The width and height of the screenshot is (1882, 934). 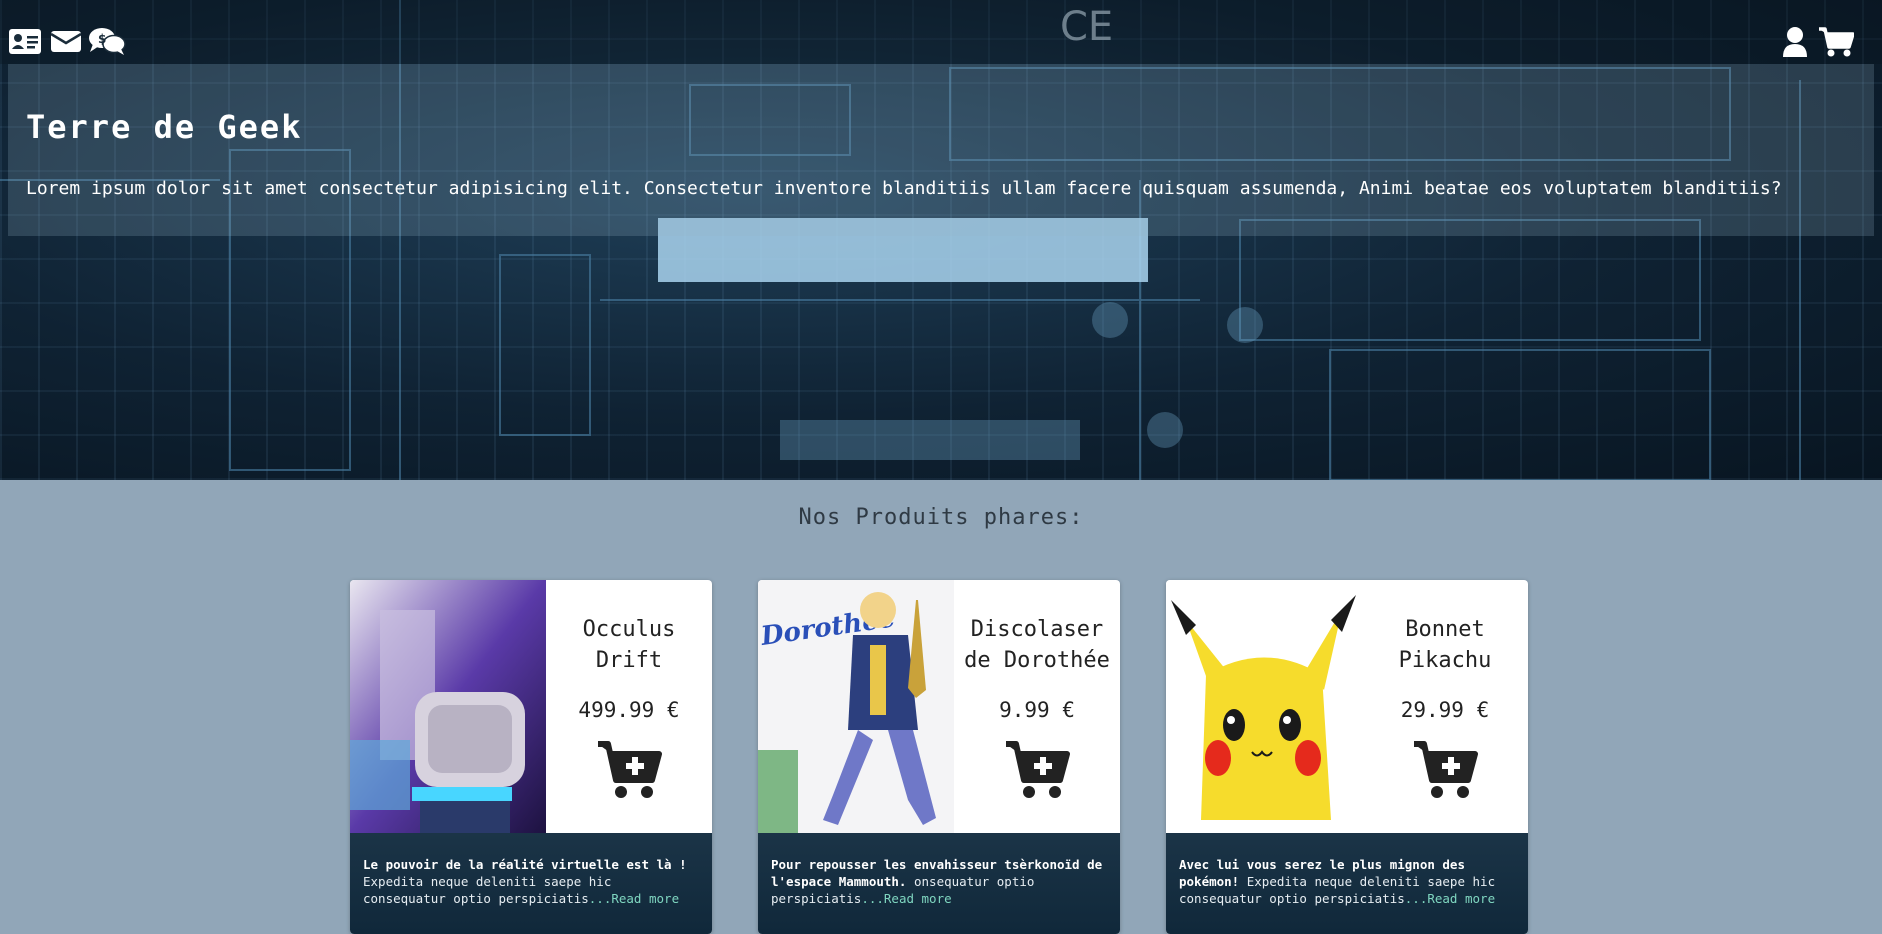 What do you see at coordinates (1836, 42) in the screenshot?
I see `shopping-cart-icon` at bounding box center [1836, 42].